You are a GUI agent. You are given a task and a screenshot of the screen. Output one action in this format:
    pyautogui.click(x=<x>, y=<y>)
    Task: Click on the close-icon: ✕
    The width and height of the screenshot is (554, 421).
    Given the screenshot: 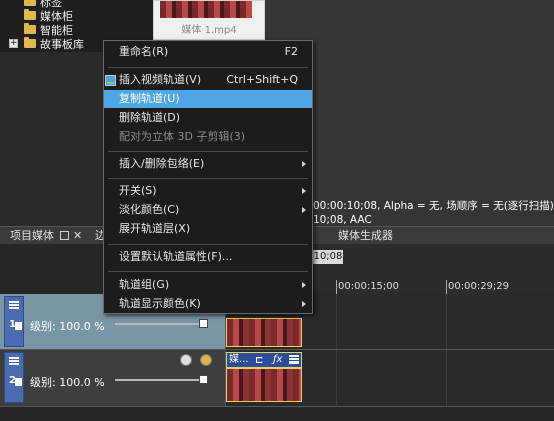 What is the action you would take?
    pyautogui.click(x=77, y=236)
    